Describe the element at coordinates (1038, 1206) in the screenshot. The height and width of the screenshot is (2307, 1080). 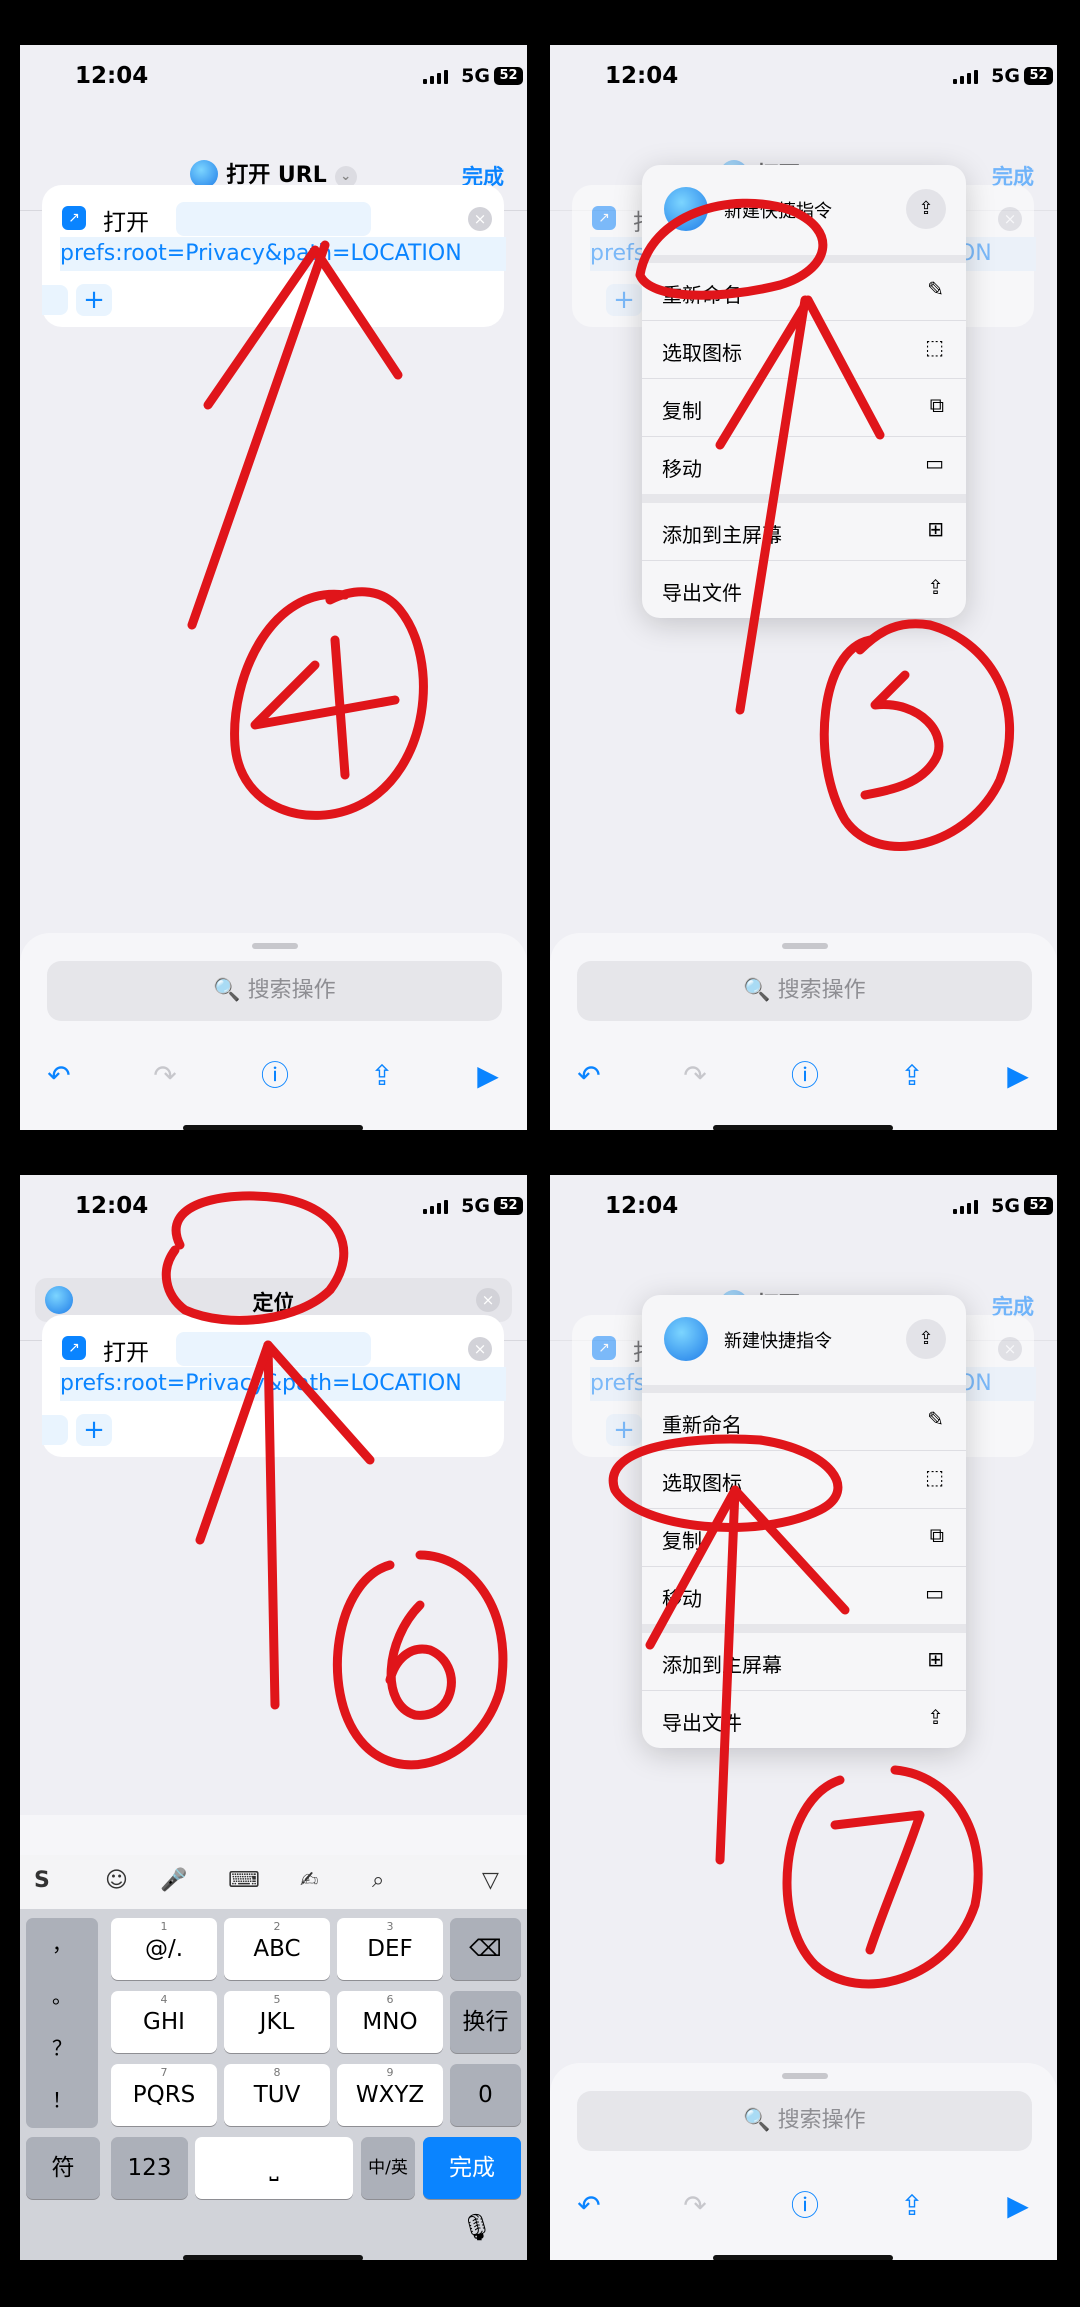
I see `battery-icon: 52` at that location.